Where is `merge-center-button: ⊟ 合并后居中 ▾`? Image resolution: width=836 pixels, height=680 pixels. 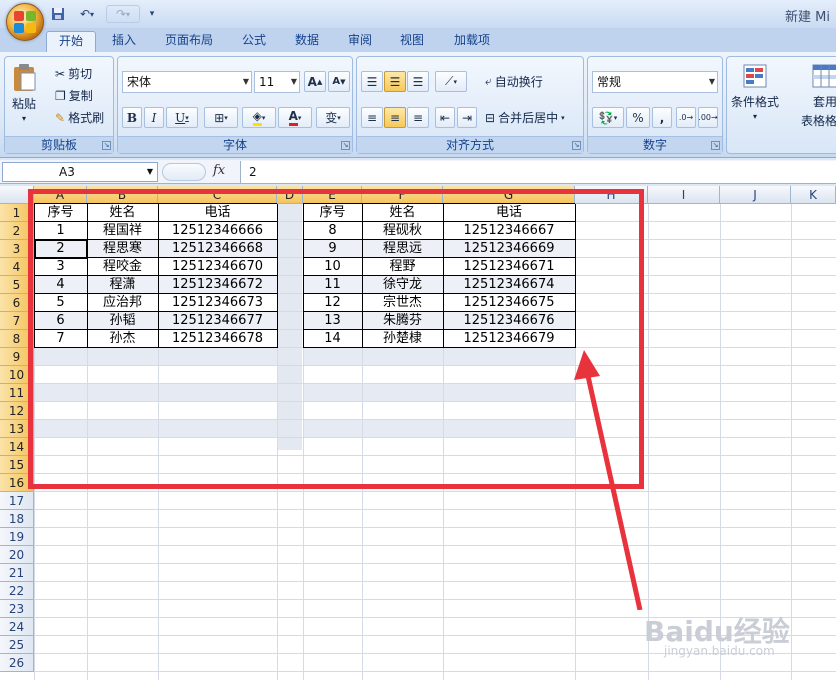 merge-center-button: ⊟ 合并后居中 ▾ is located at coordinates (525, 117).